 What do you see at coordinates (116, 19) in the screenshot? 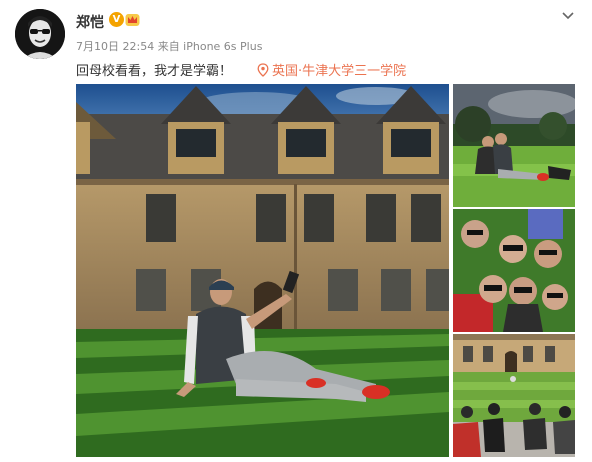
I see `verified-v-icon: V` at bounding box center [116, 19].